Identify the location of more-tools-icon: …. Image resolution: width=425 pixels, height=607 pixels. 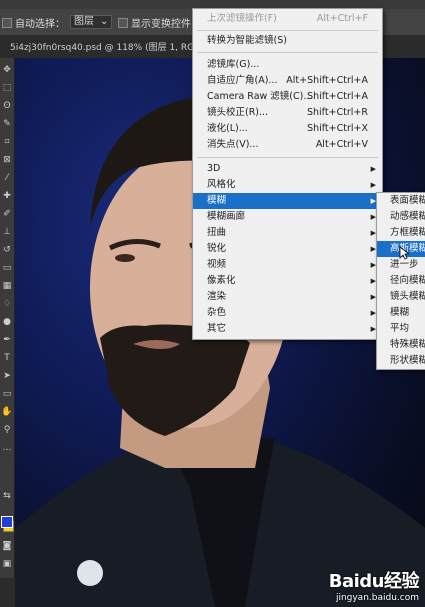
(7, 448).